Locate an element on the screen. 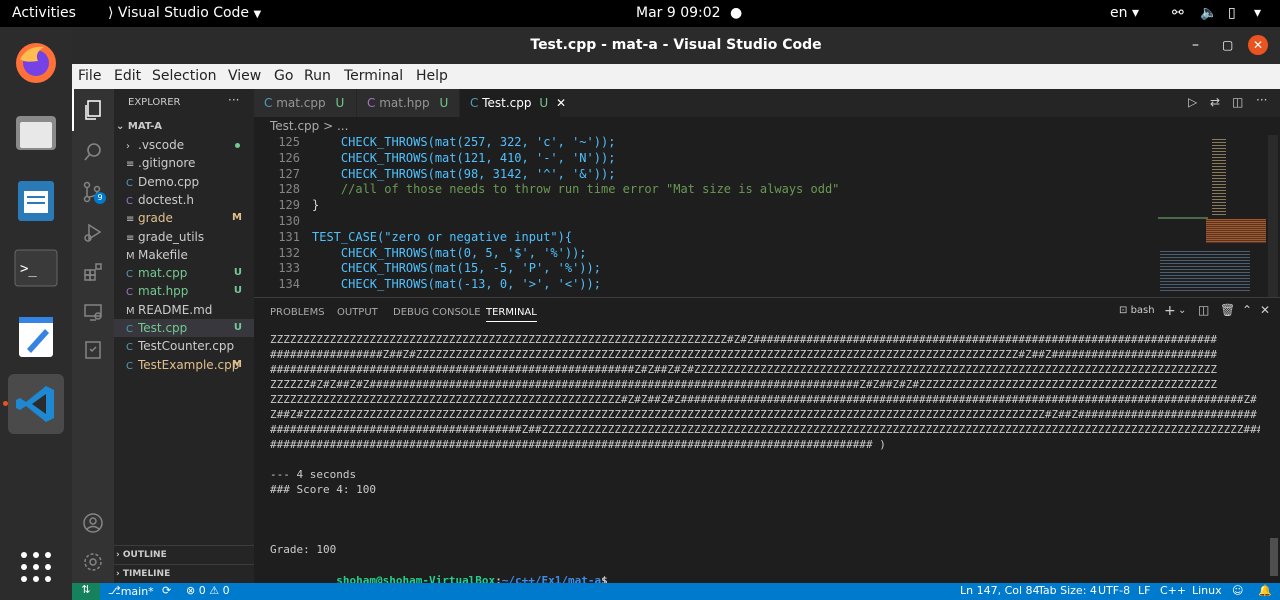 The height and width of the screenshot is (600, 1280). file-item: C TestExample.cpp M is located at coordinates (184, 365).